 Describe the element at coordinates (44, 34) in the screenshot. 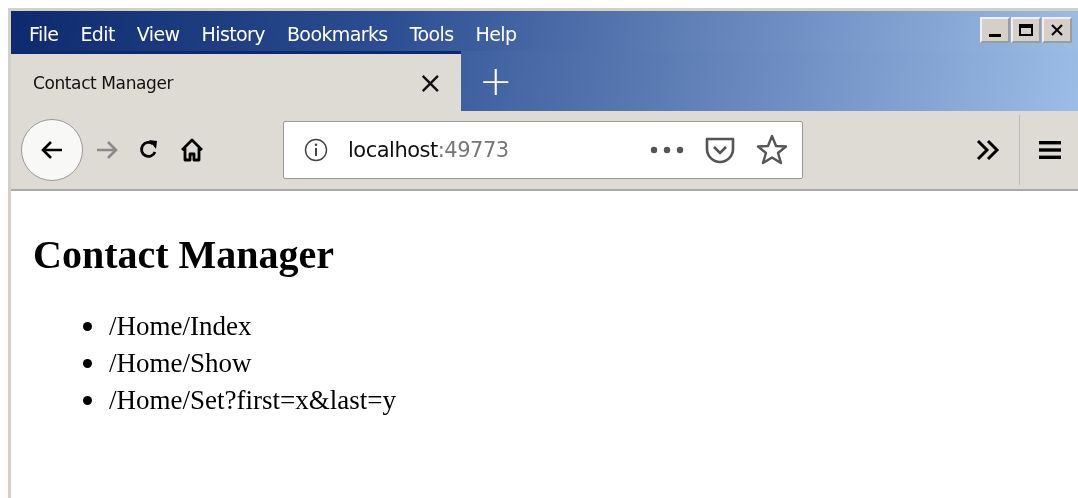

I see `menu-item: File` at that location.